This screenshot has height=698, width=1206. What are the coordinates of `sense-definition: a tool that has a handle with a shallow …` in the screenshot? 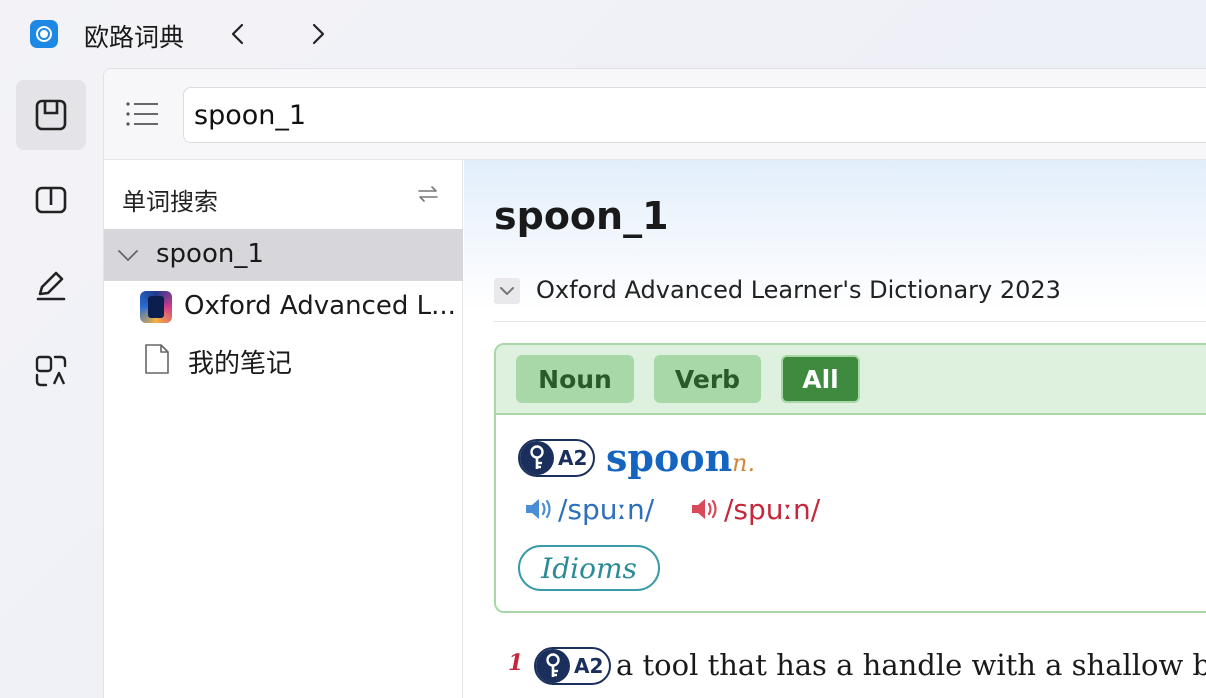 It's located at (911, 665).